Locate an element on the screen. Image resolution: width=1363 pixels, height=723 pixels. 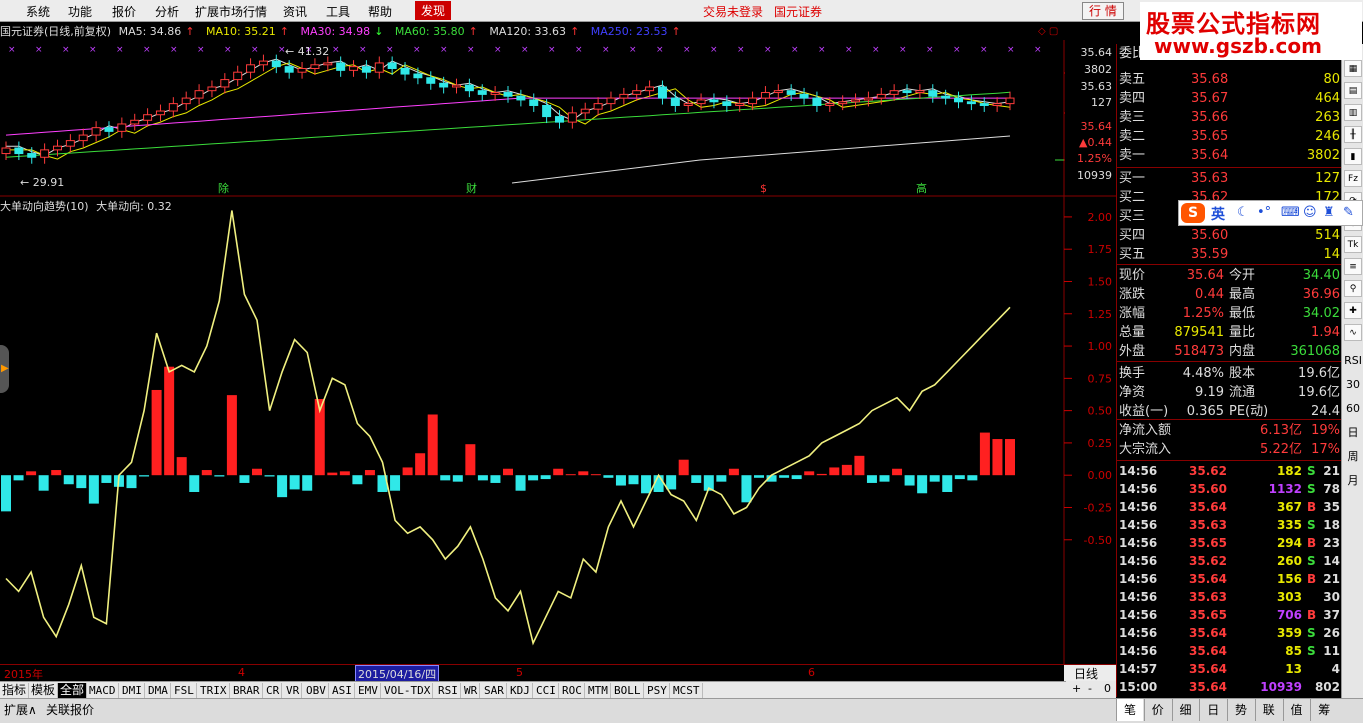
candle-icon: ╫ is located at coordinates (1353, 134).